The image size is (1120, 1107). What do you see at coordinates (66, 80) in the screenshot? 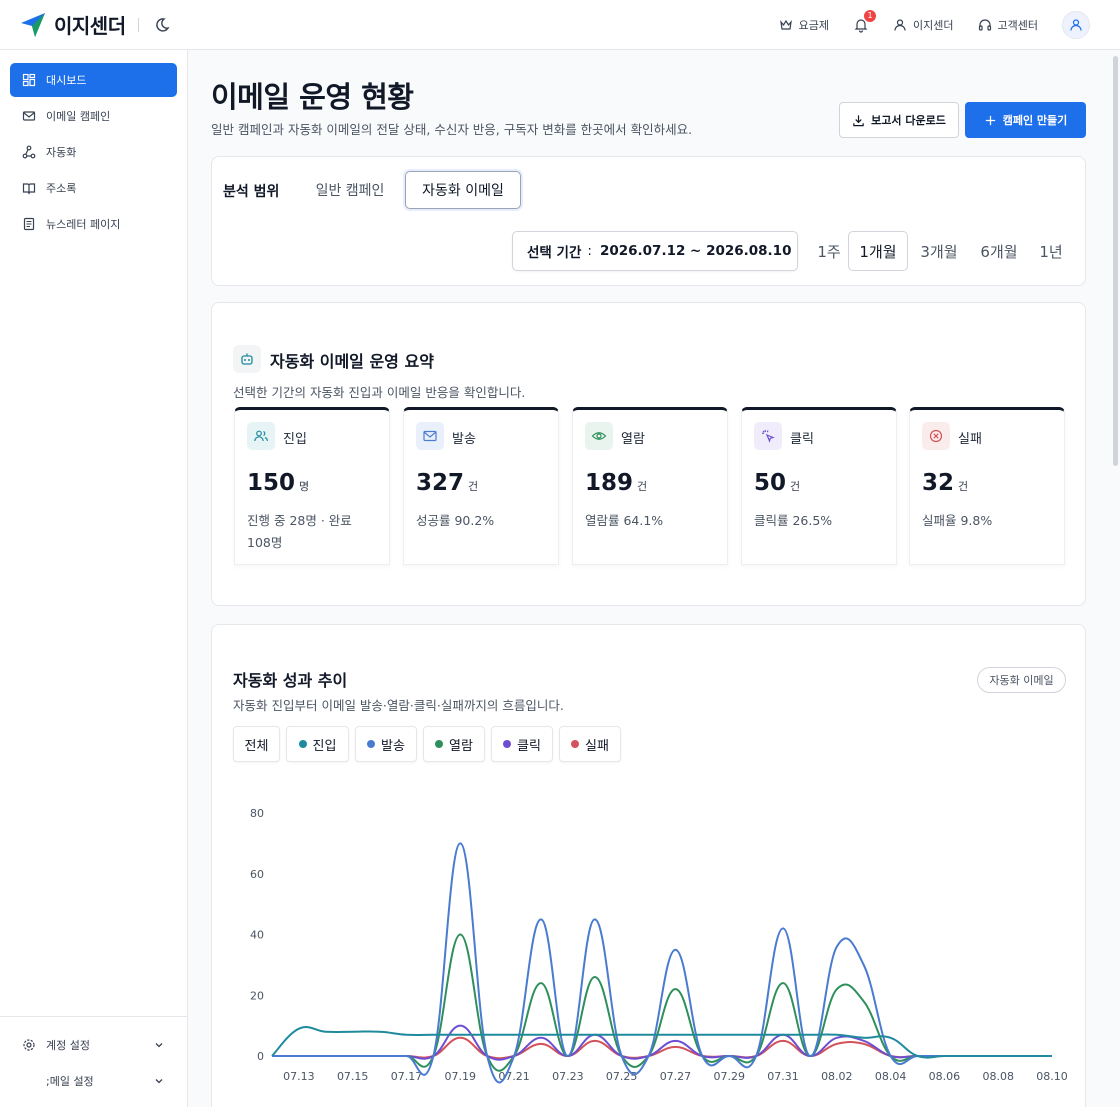
I see `sidebar-item-label: 대시보드` at bounding box center [66, 80].